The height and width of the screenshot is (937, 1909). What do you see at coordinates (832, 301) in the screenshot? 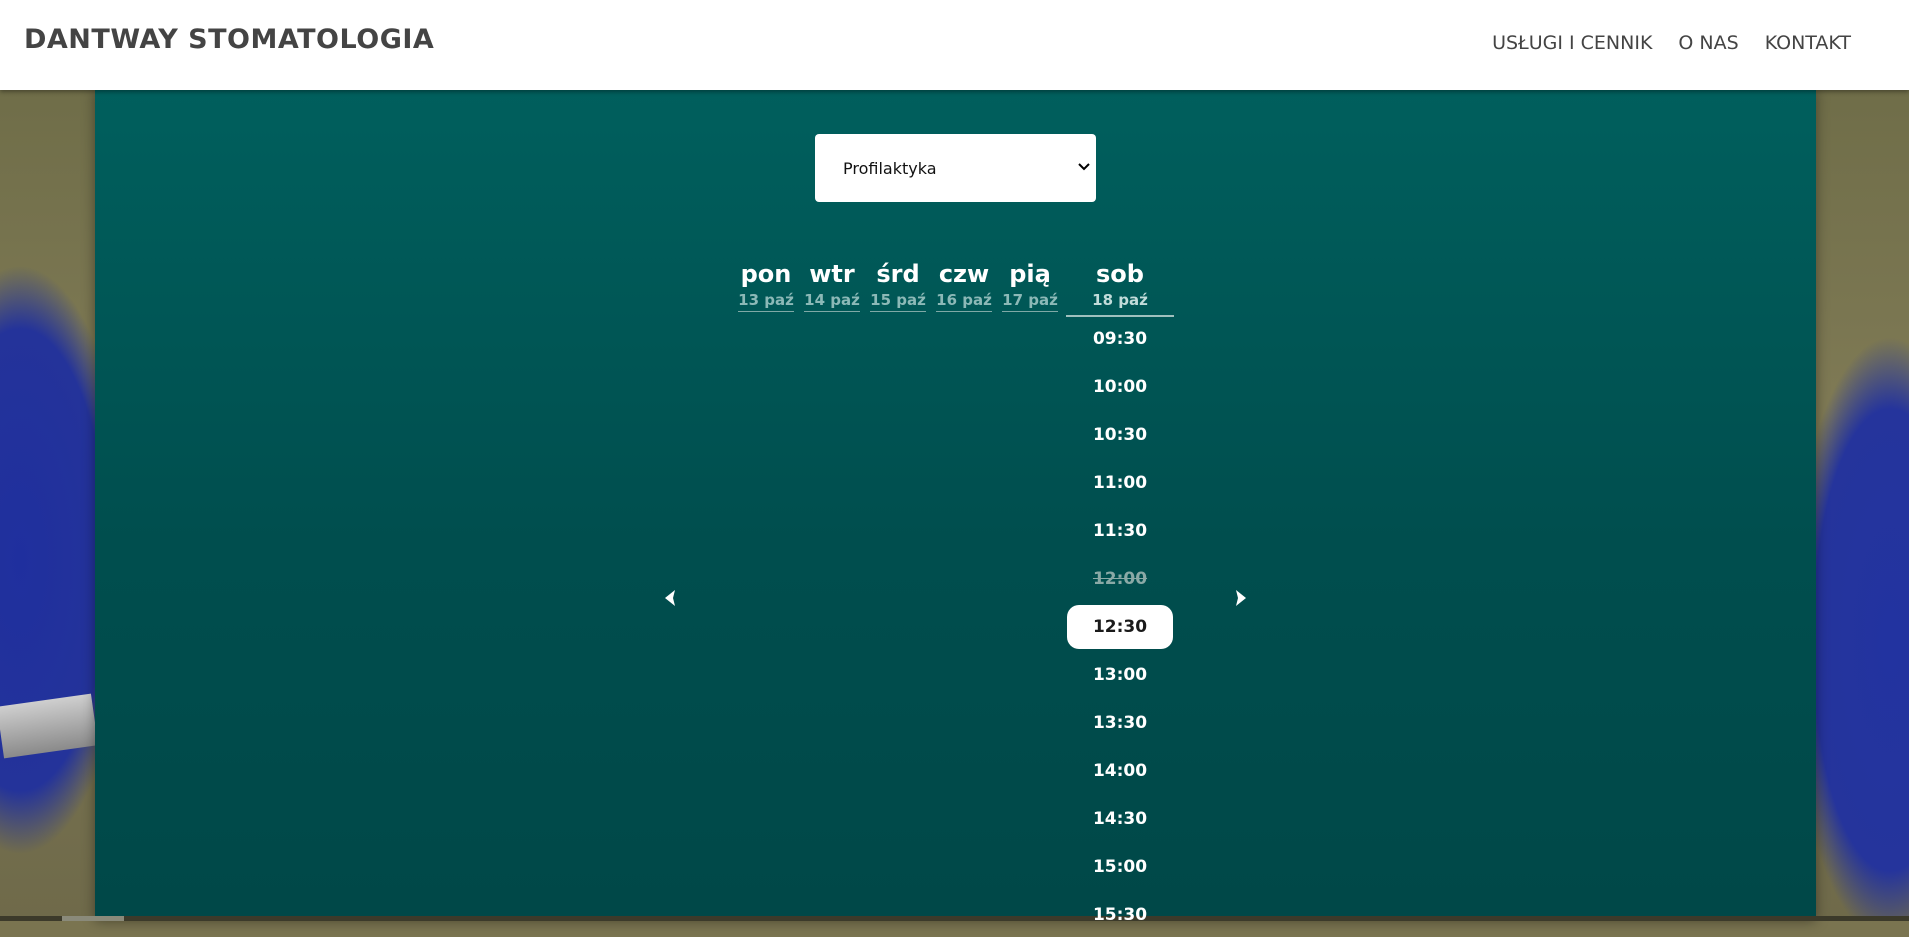
I see `day-date: 14 paź` at bounding box center [832, 301].